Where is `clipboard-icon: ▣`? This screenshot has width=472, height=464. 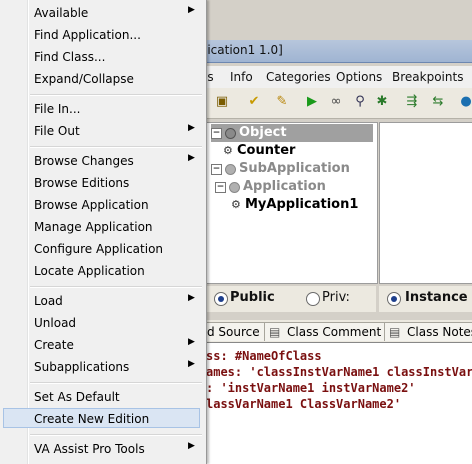 clipboard-icon: ▣ is located at coordinates (222, 102).